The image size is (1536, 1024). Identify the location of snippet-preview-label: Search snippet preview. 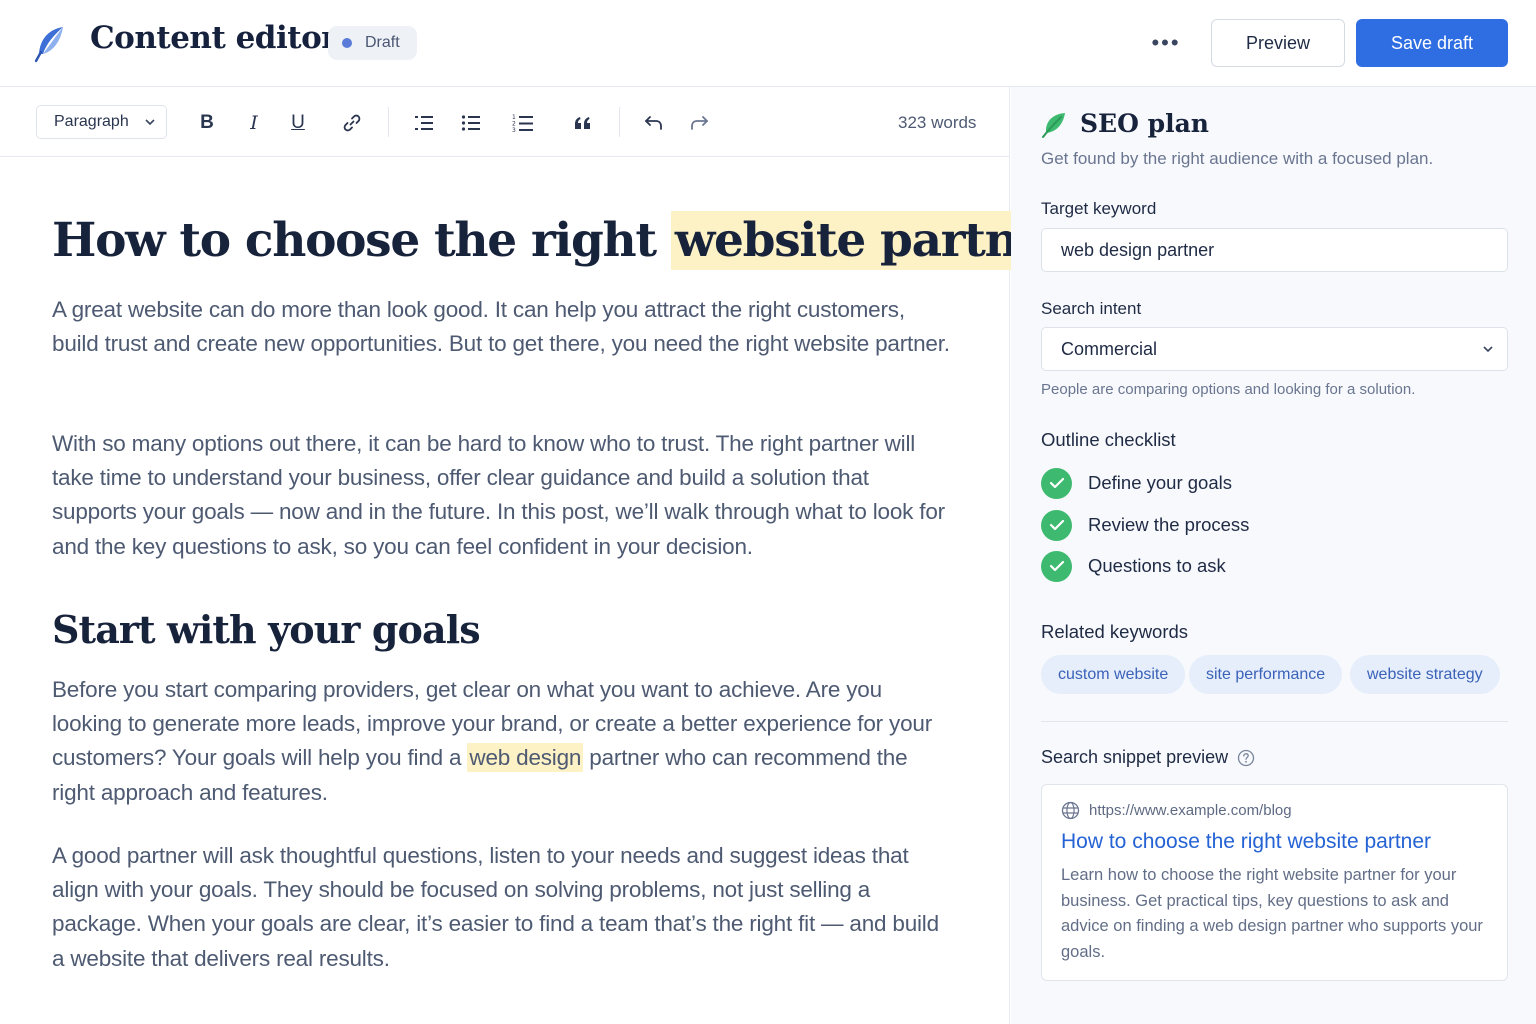
(1135, 757).